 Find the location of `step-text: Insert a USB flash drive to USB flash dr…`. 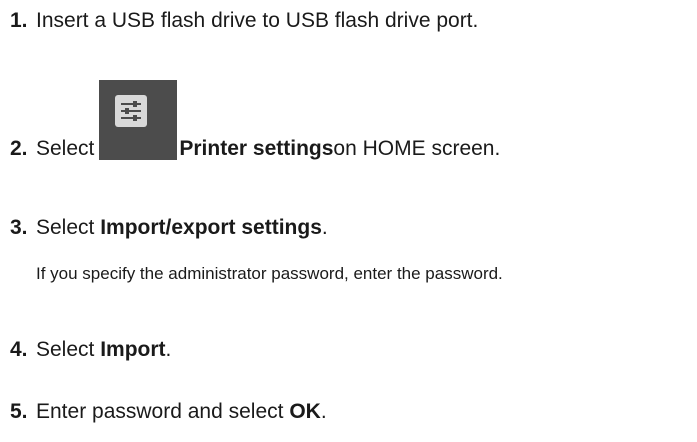

step-text: Insert a USB flash drive to USB flash dr… is located at coordinates (257, 20).